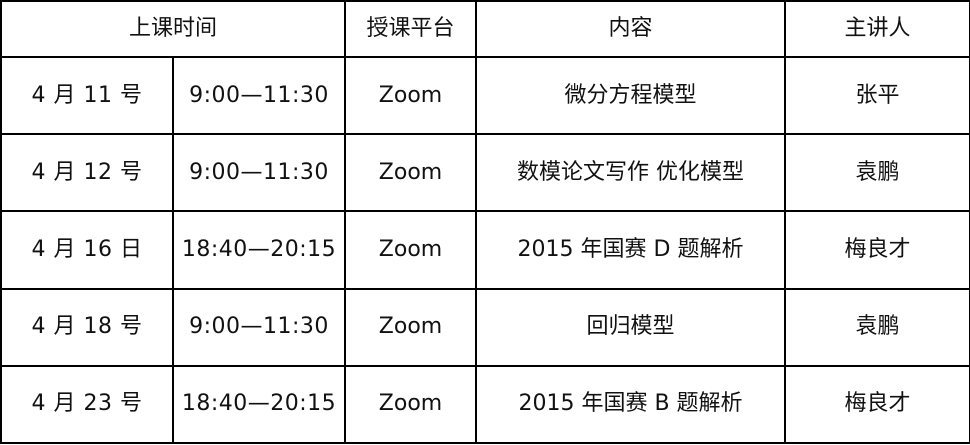 The image size is (970, 445). What do you see at coordinates (631, 327) in the screenshot?
I see `content-cell: 回归模型` at bounding box center [631, 327].